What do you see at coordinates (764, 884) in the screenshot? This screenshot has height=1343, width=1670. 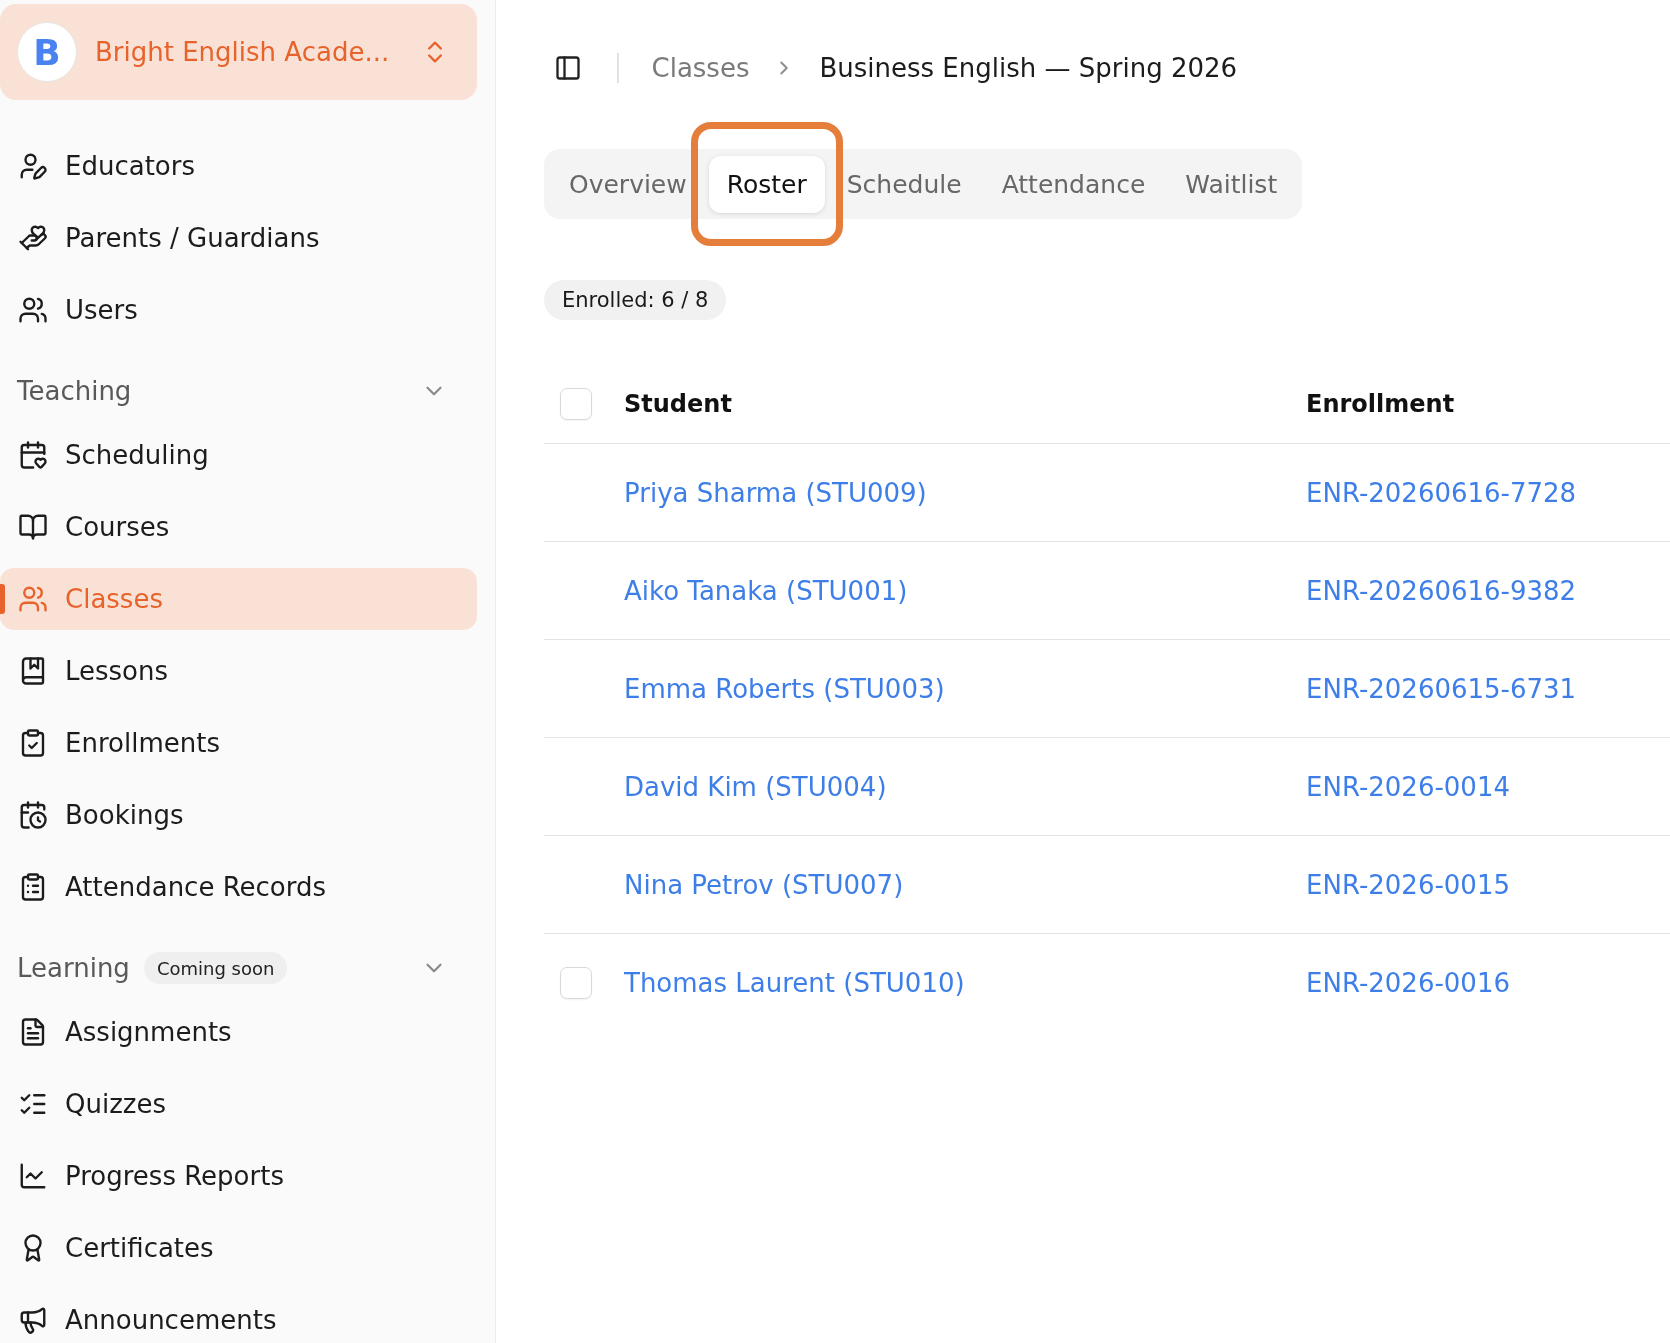 I see `student-link: Nina Petrov (STU007)` at bounding box center [764, 884].